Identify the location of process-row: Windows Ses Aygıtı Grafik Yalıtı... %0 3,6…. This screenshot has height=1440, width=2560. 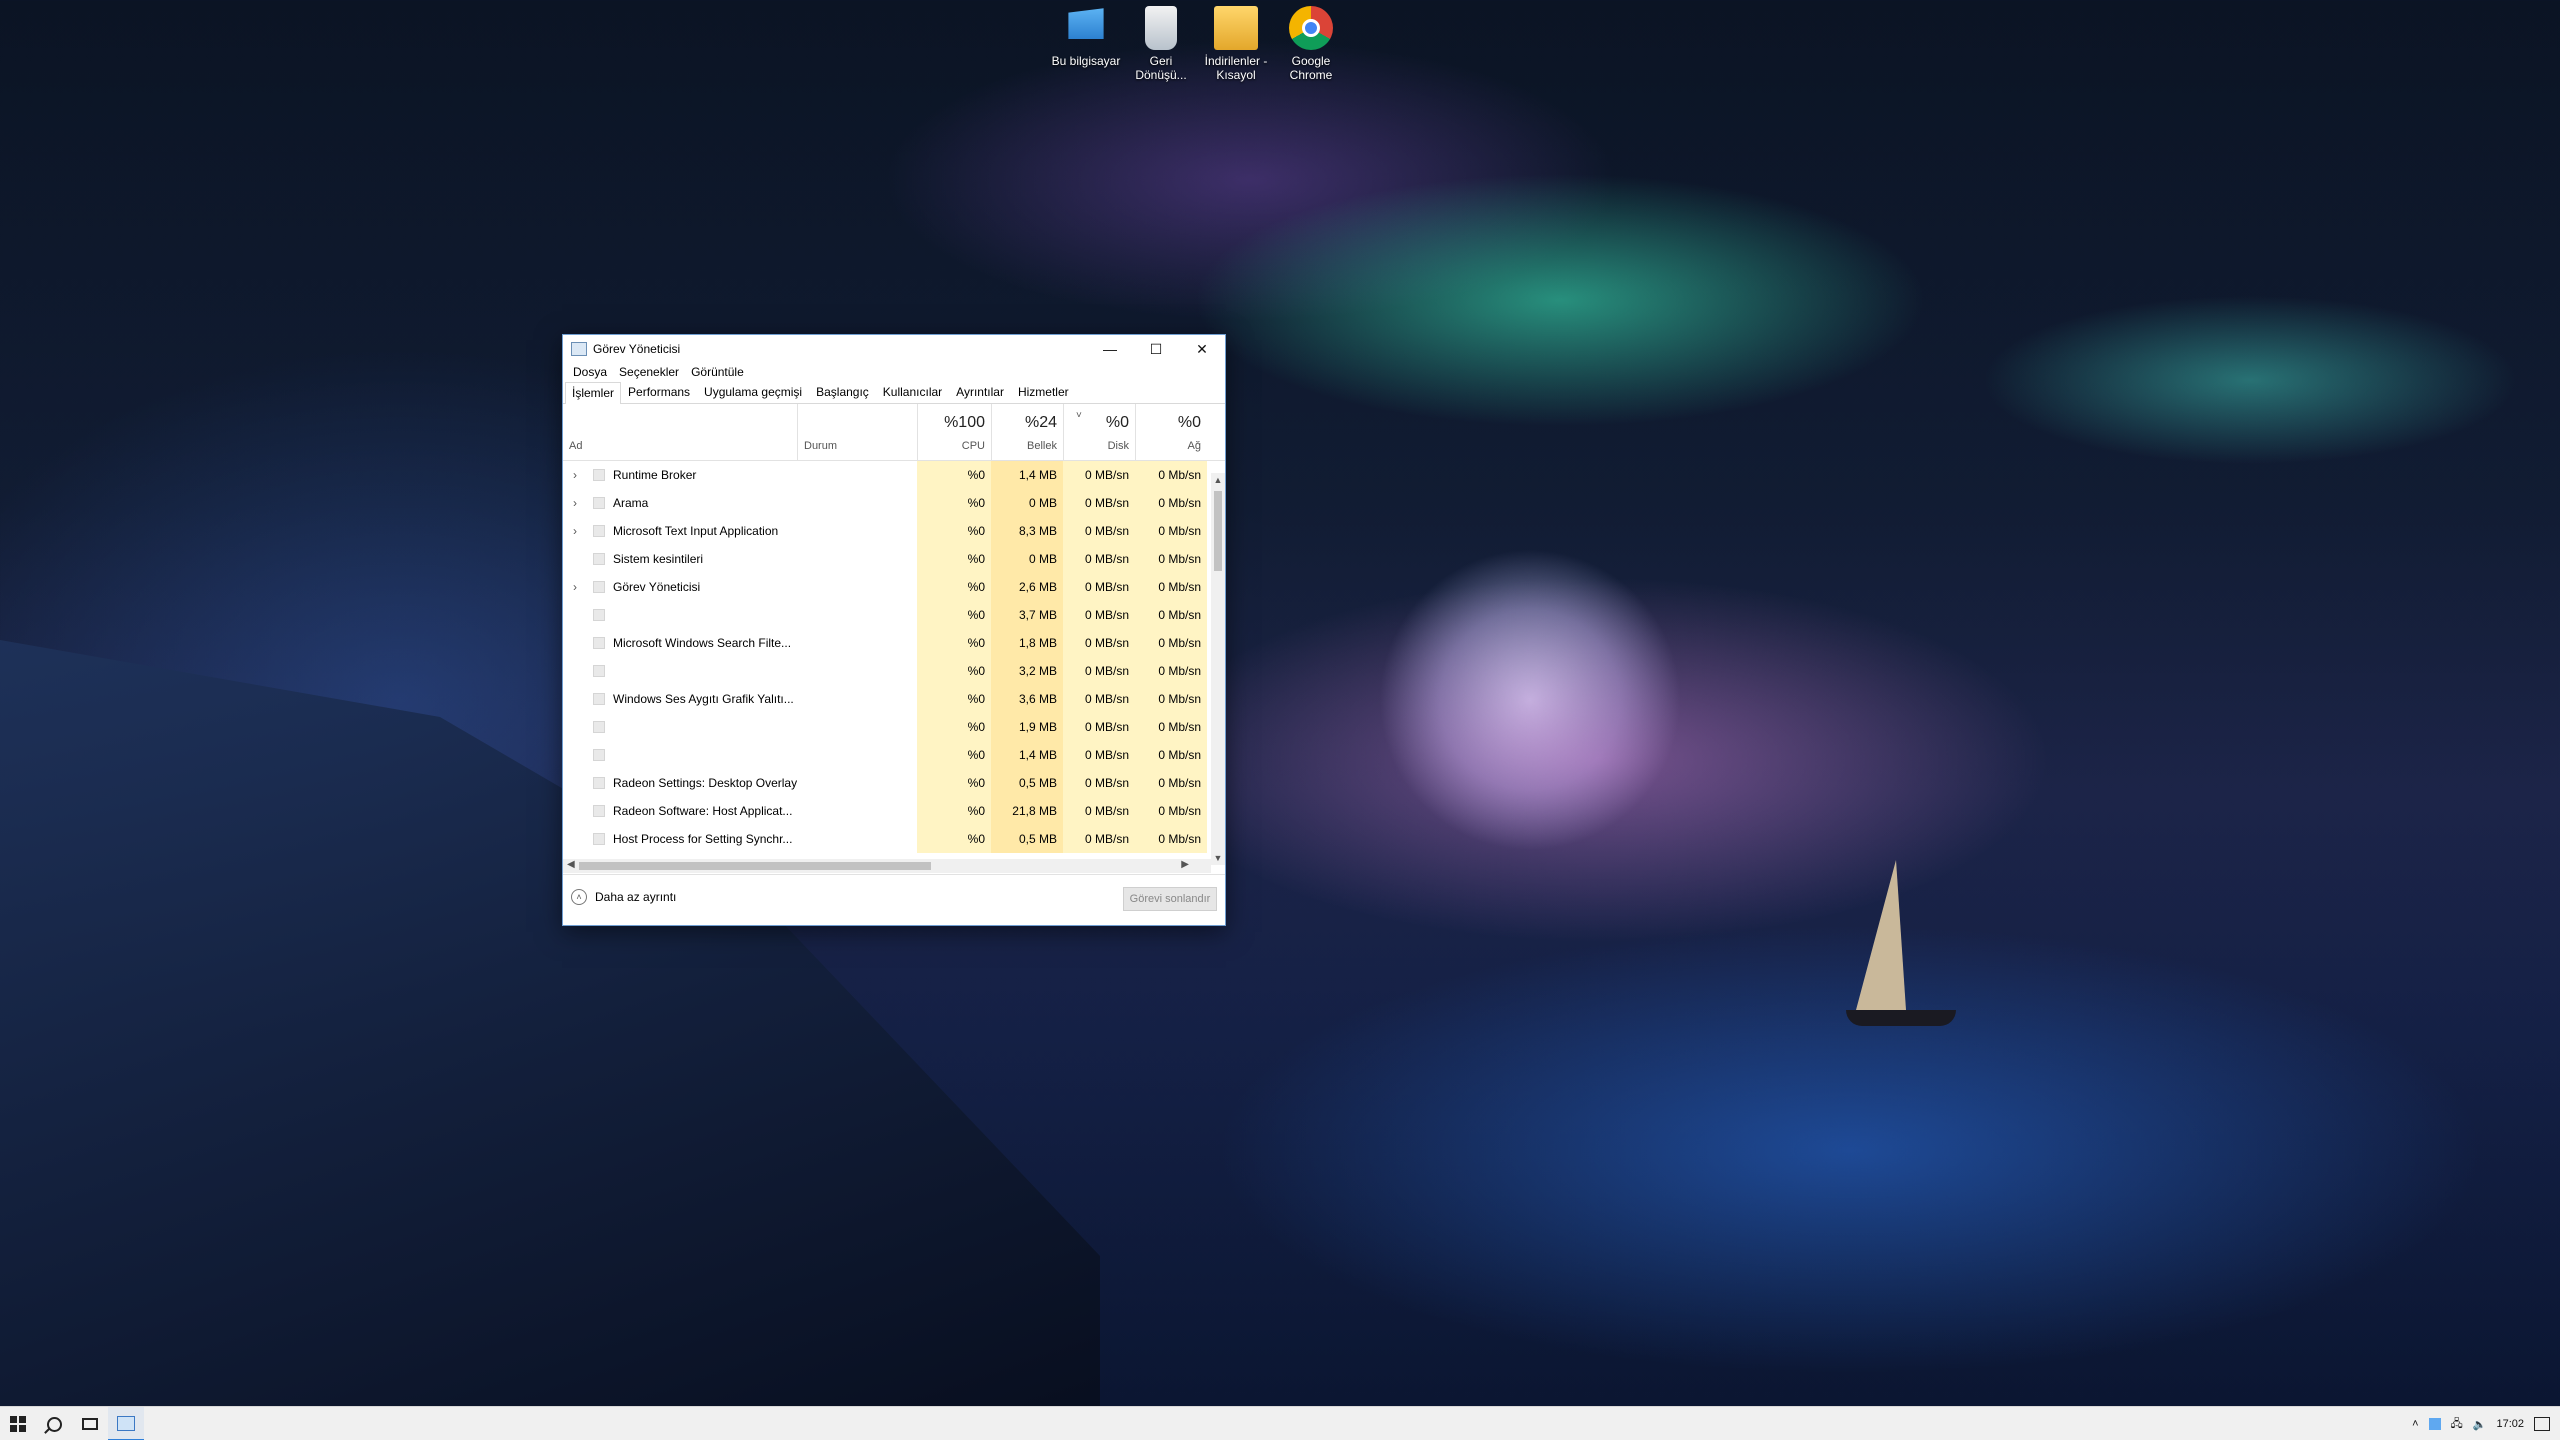
(894, 699).